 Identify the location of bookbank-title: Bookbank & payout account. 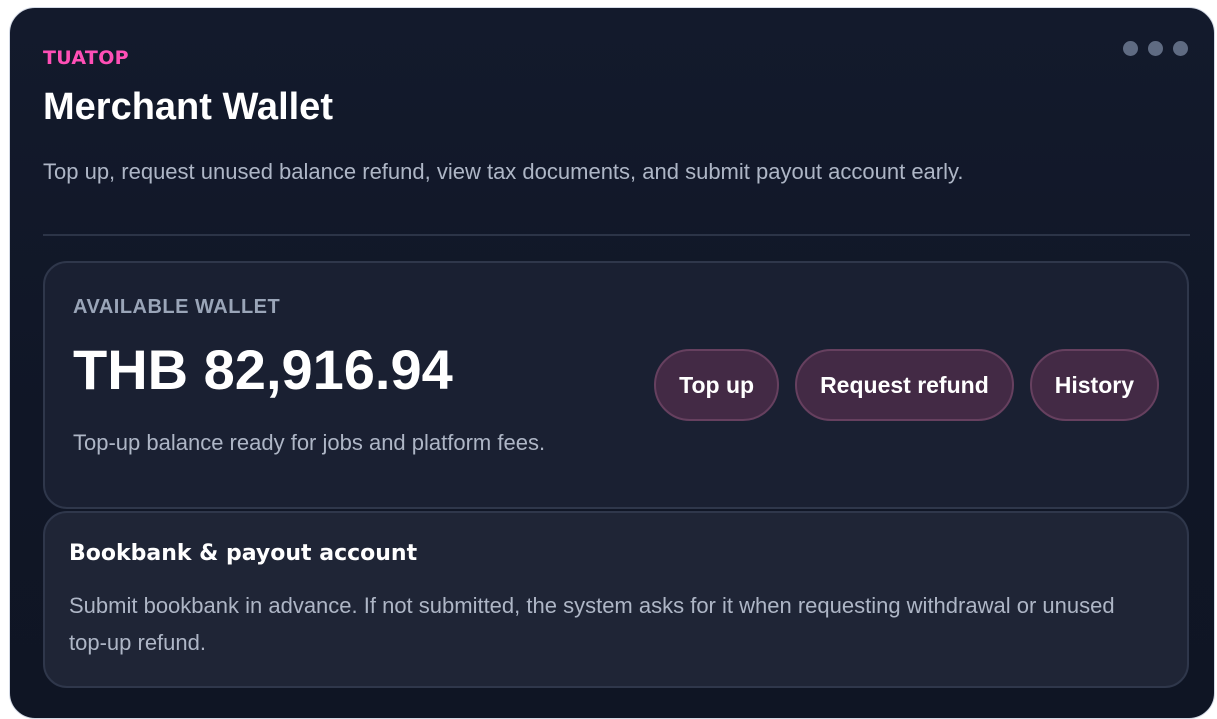
(243, 553).